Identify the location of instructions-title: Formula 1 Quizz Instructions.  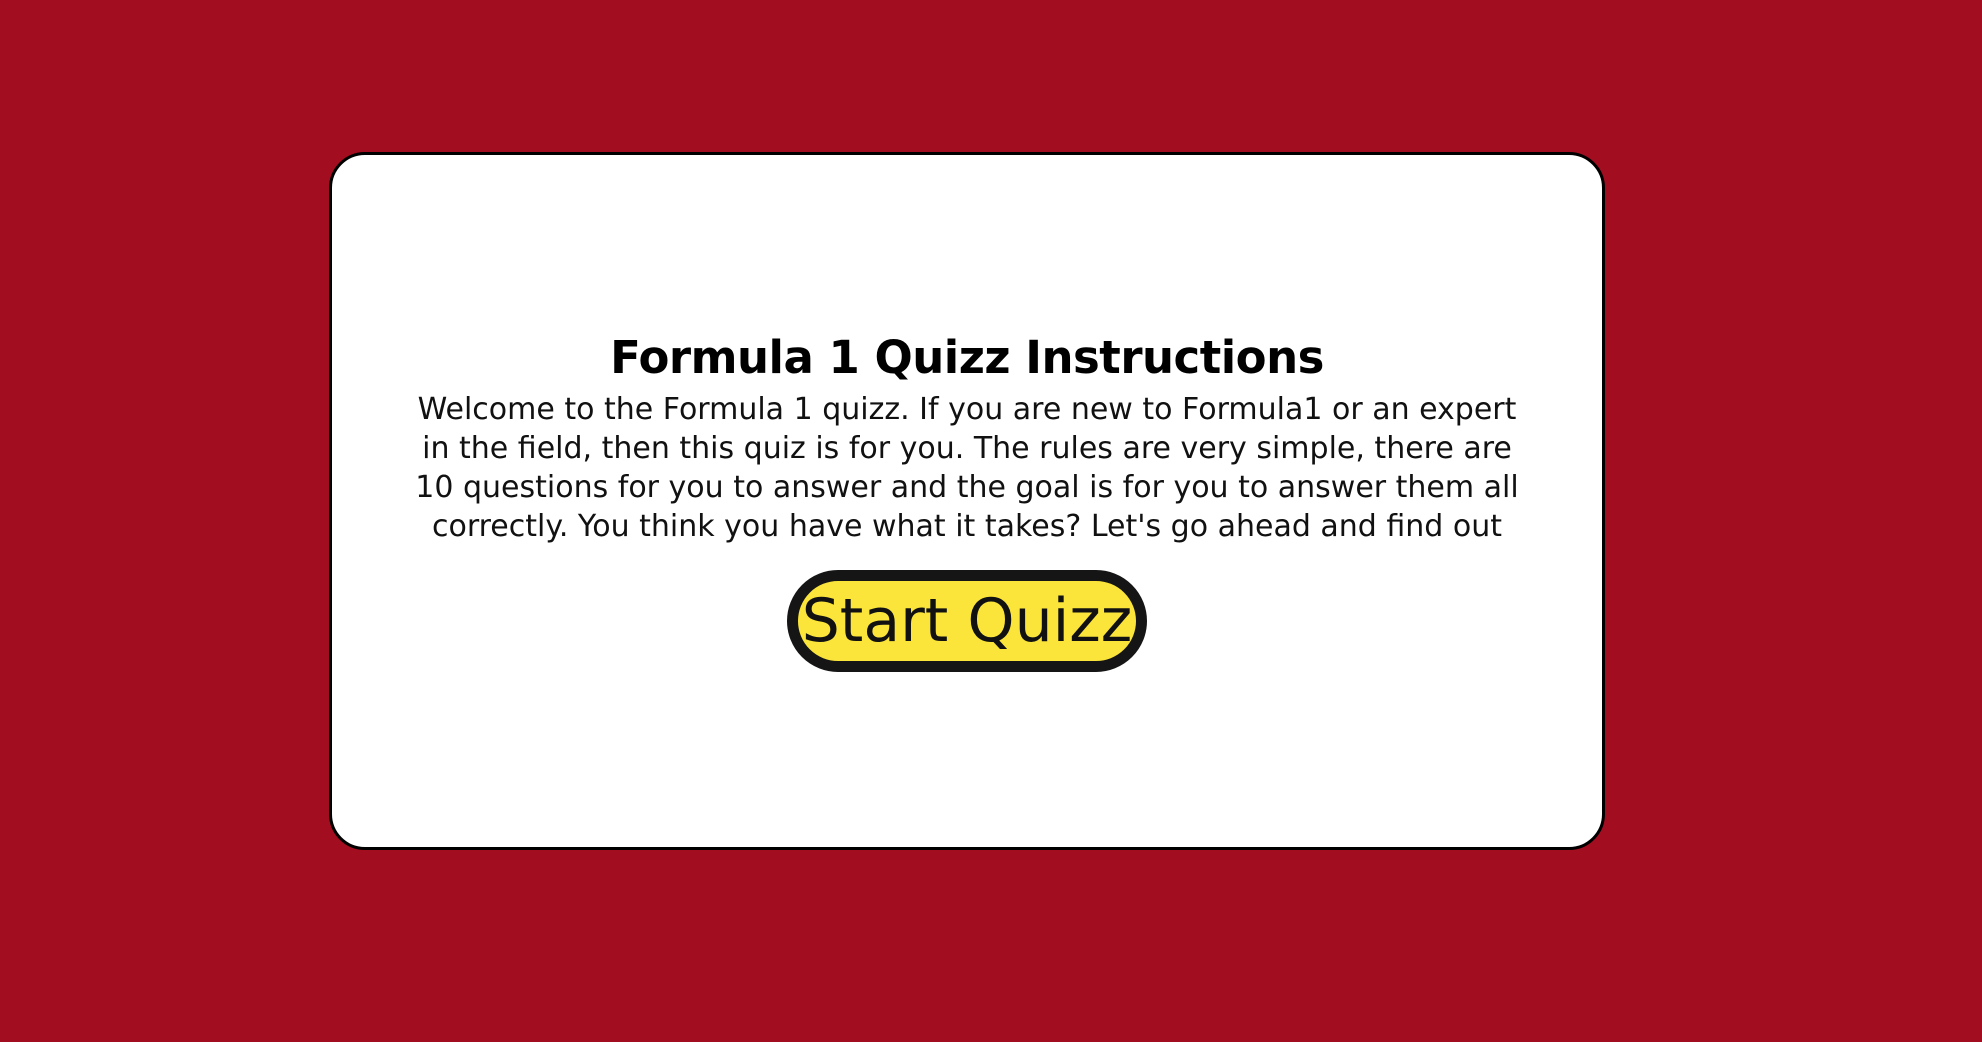
(967, 357).